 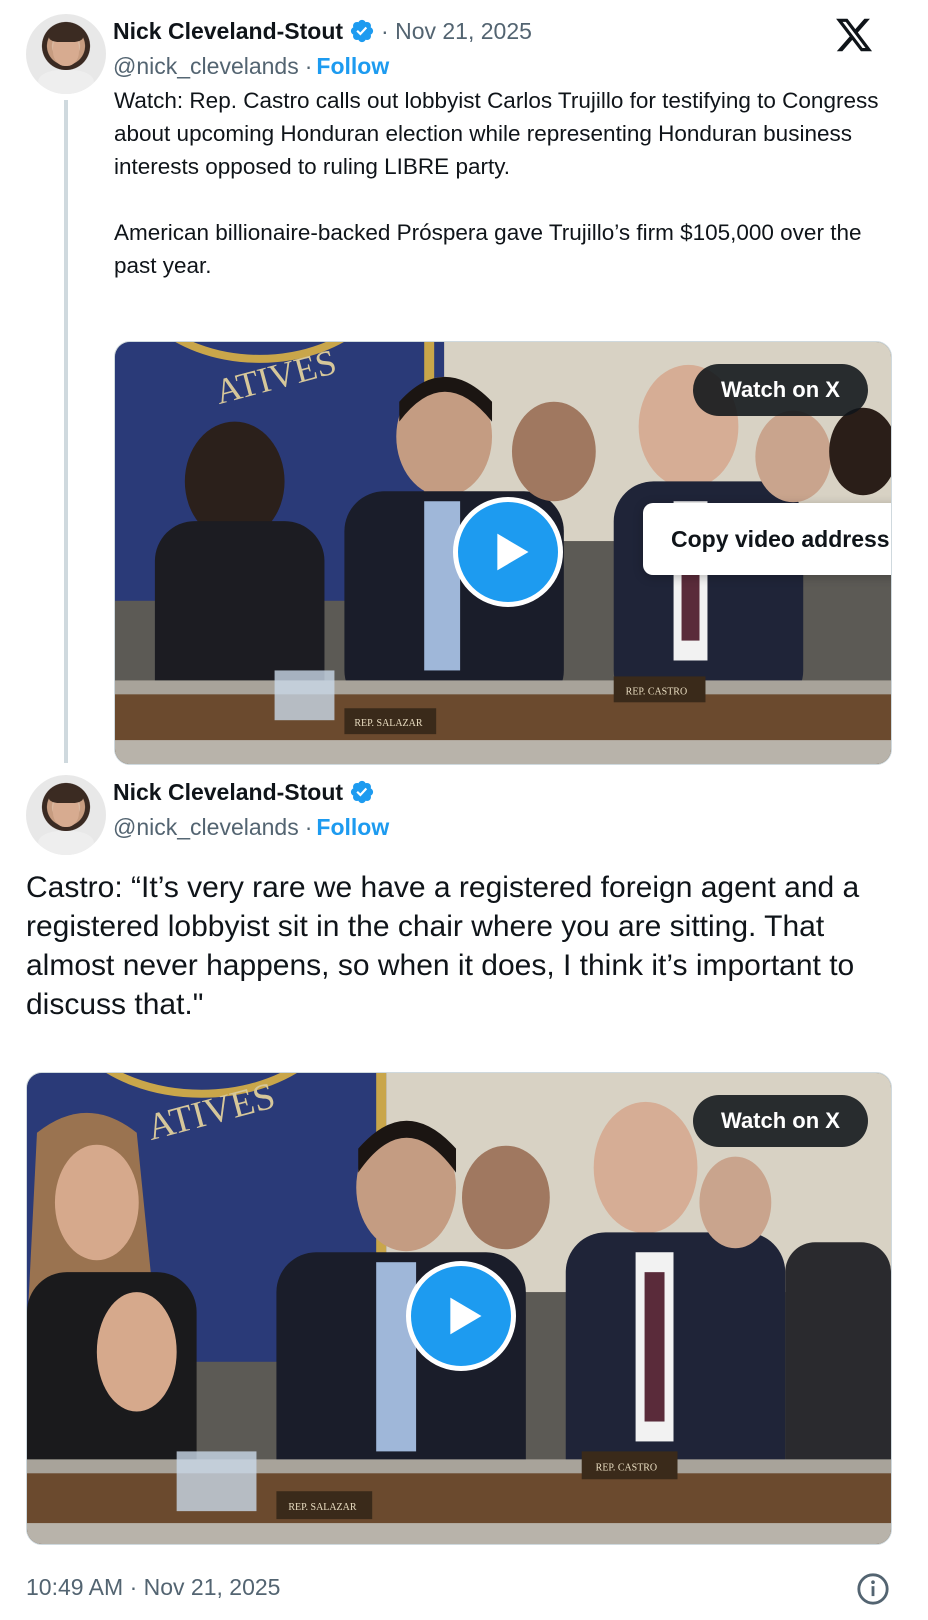 I want to click on x-logo-icon, so click(x=854, y=35).